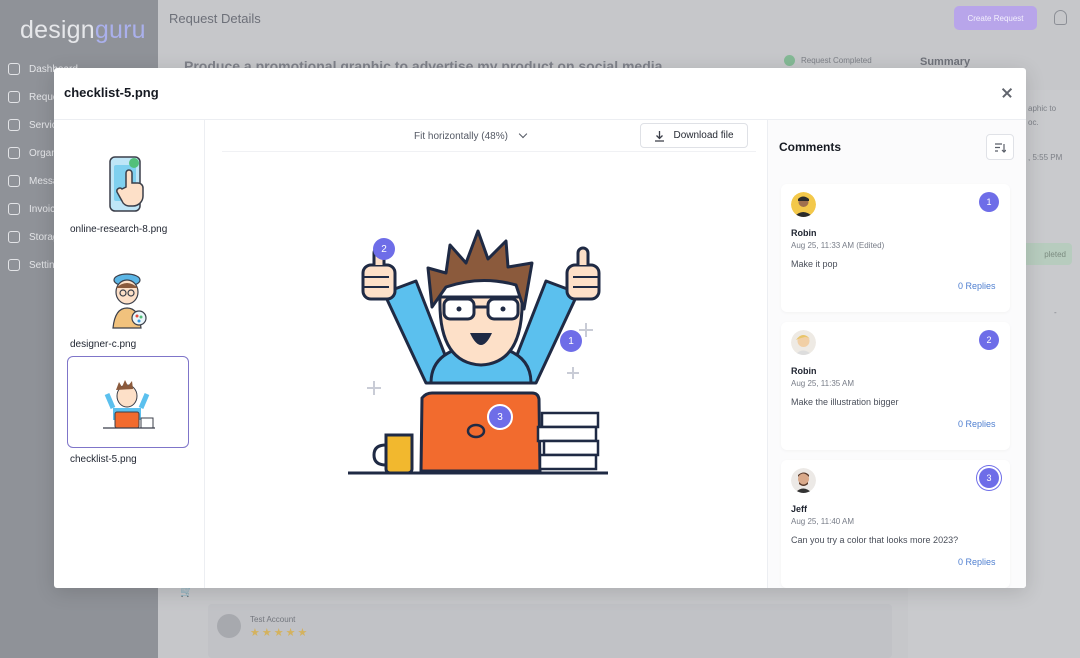 The width and height of the screenshot is (1080, 658). I want to click on comment-timestamp: Aug 25, 11:33 AM (Edited), so click(838, 245).